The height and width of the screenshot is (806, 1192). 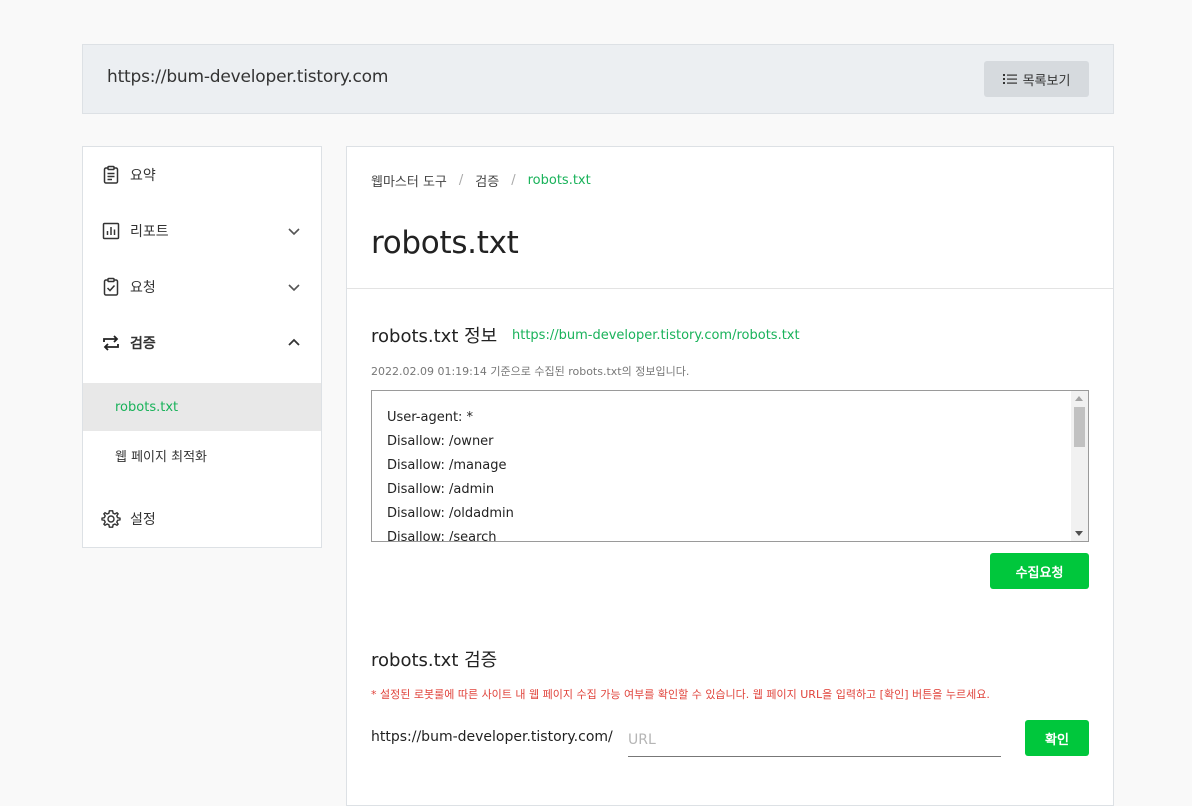 I want to click on scrollbar-thumb, so click(x=1079, y=427).